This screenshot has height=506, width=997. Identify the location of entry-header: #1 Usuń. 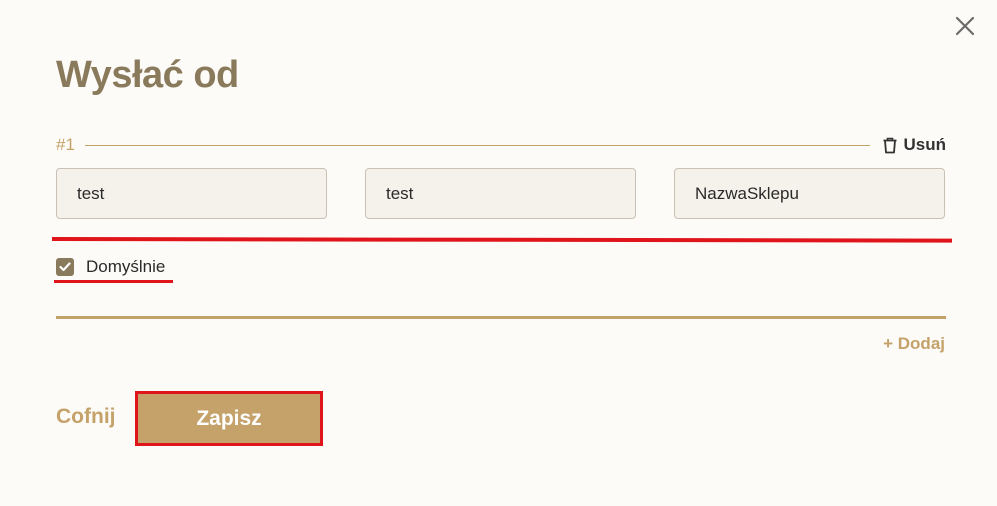
(501, 145).